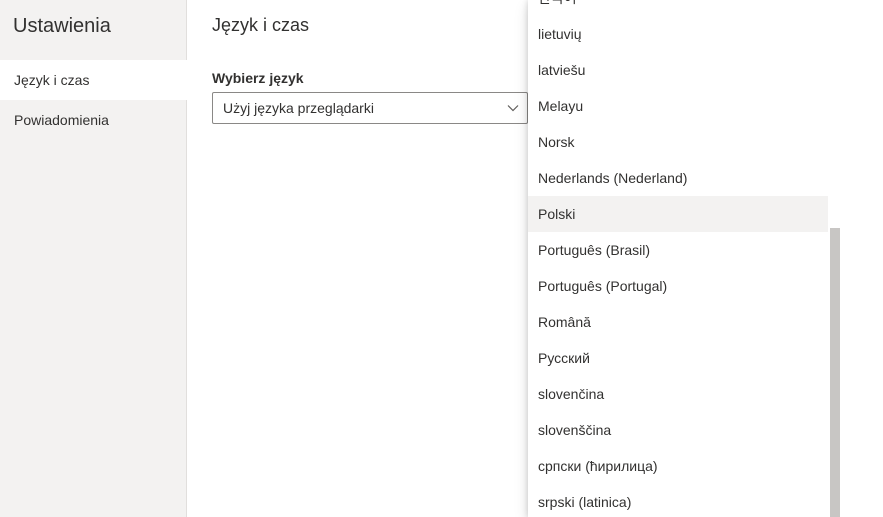 The width and height of the screenshot is (883, 517). What do you see at coordinates (835, 372) in the screenshot?
I see `scrollbar-thumb` at bounding box center [835, 372].